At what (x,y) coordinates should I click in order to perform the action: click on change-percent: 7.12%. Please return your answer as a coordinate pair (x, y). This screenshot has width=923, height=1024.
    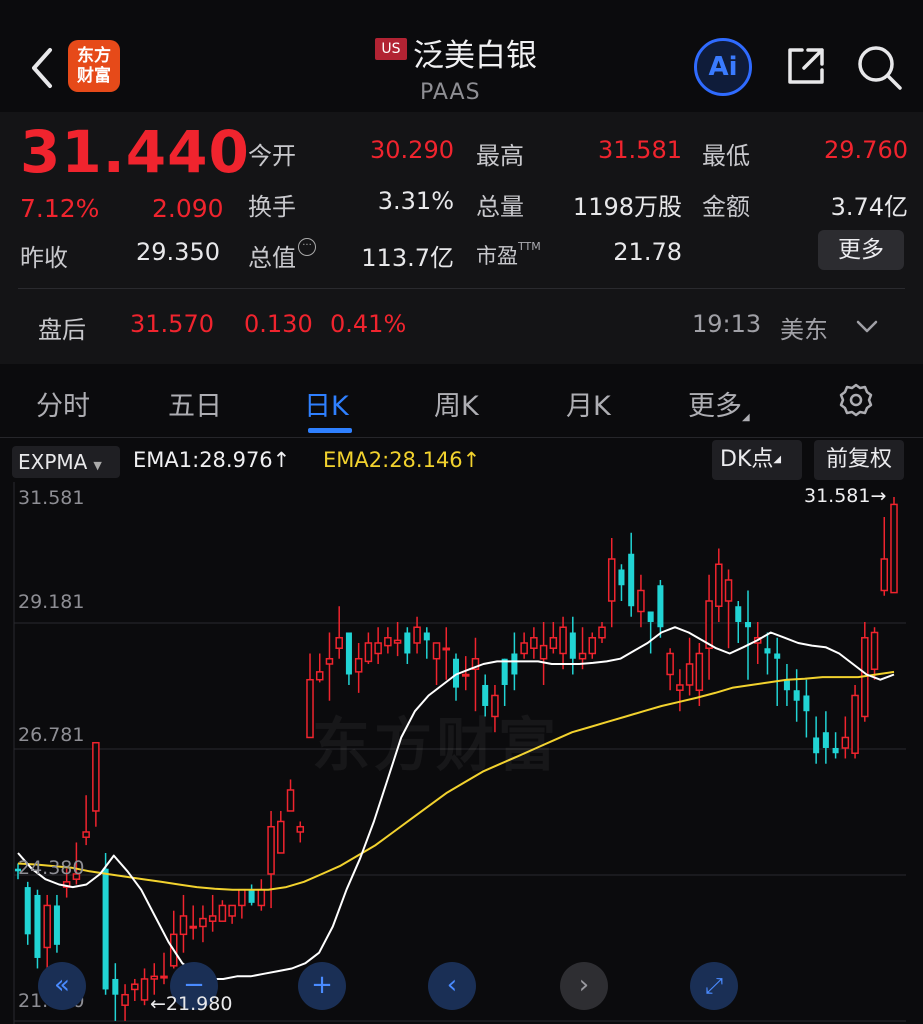
    Looking at the image, I should click on (60, 208).